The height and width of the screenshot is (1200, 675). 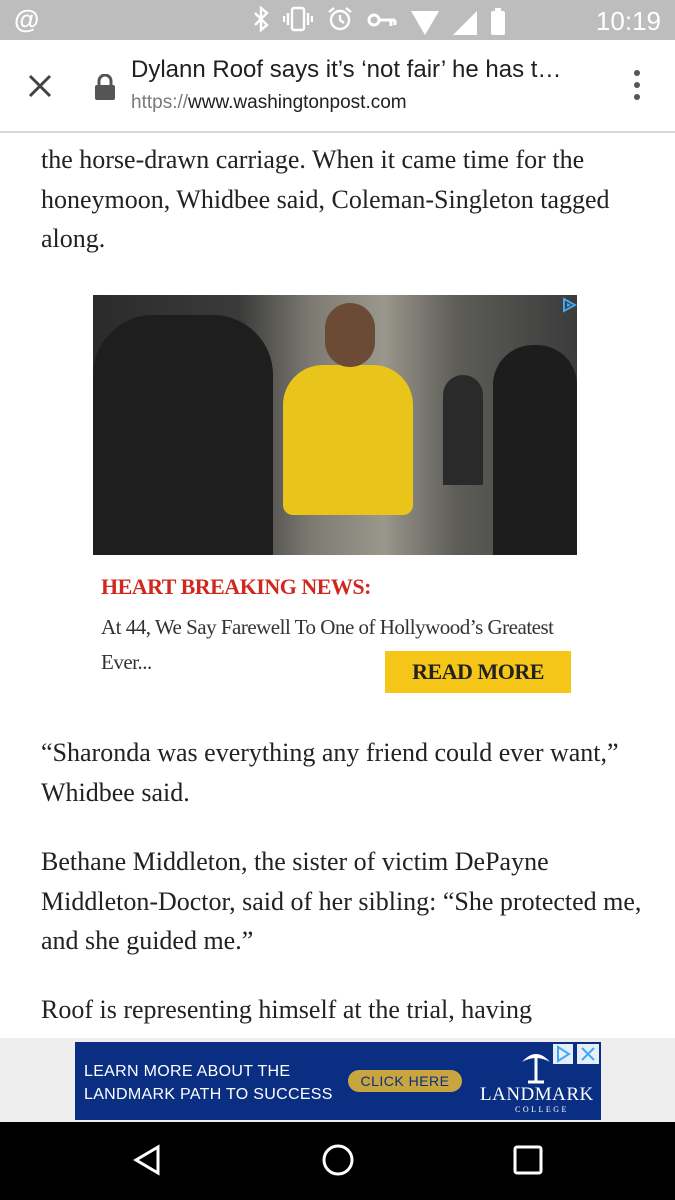 I want to click on close-ad-icon, so click(x=588, y=1054).